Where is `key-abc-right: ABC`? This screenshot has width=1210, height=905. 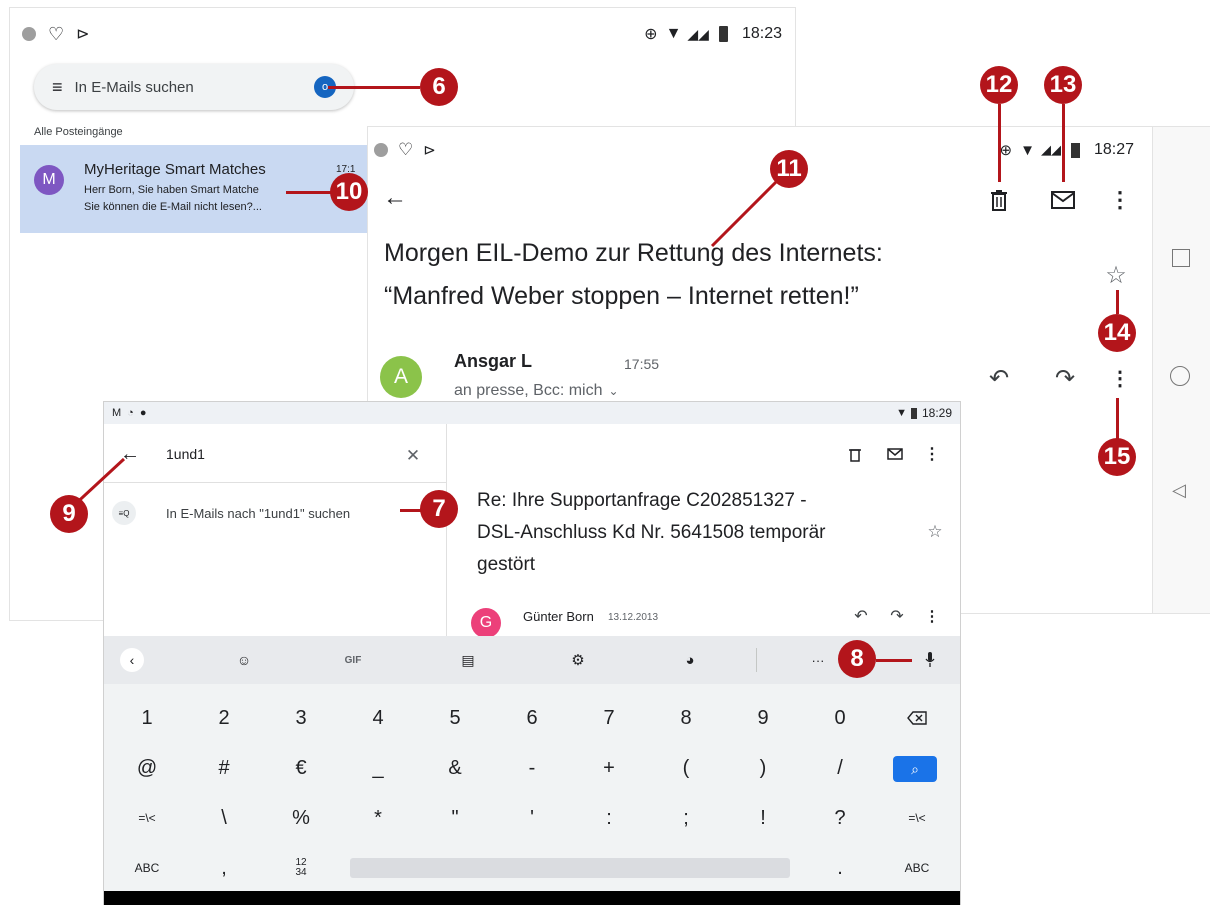 key-abc-right: ABC is located at coordinates (917, 868).